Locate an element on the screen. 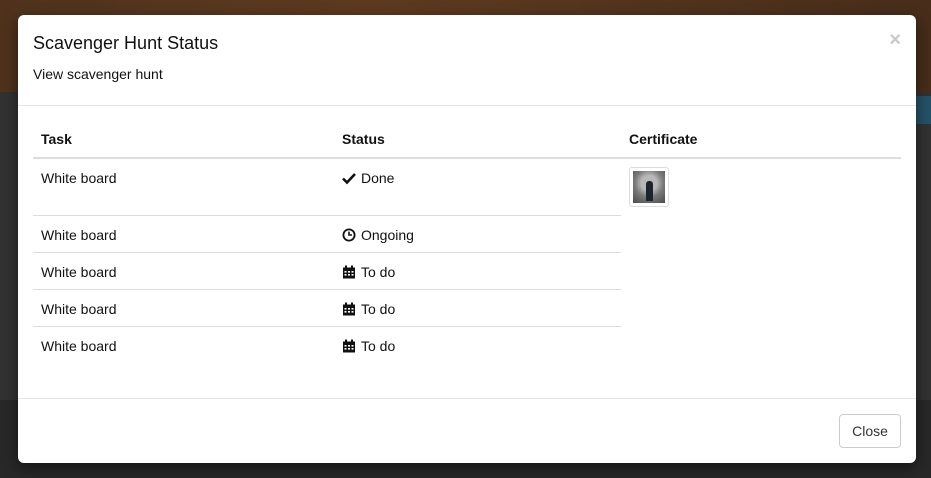 The width and height of the screenshot is (931, 478). status-label: Done is located at coordinates (378, 178).